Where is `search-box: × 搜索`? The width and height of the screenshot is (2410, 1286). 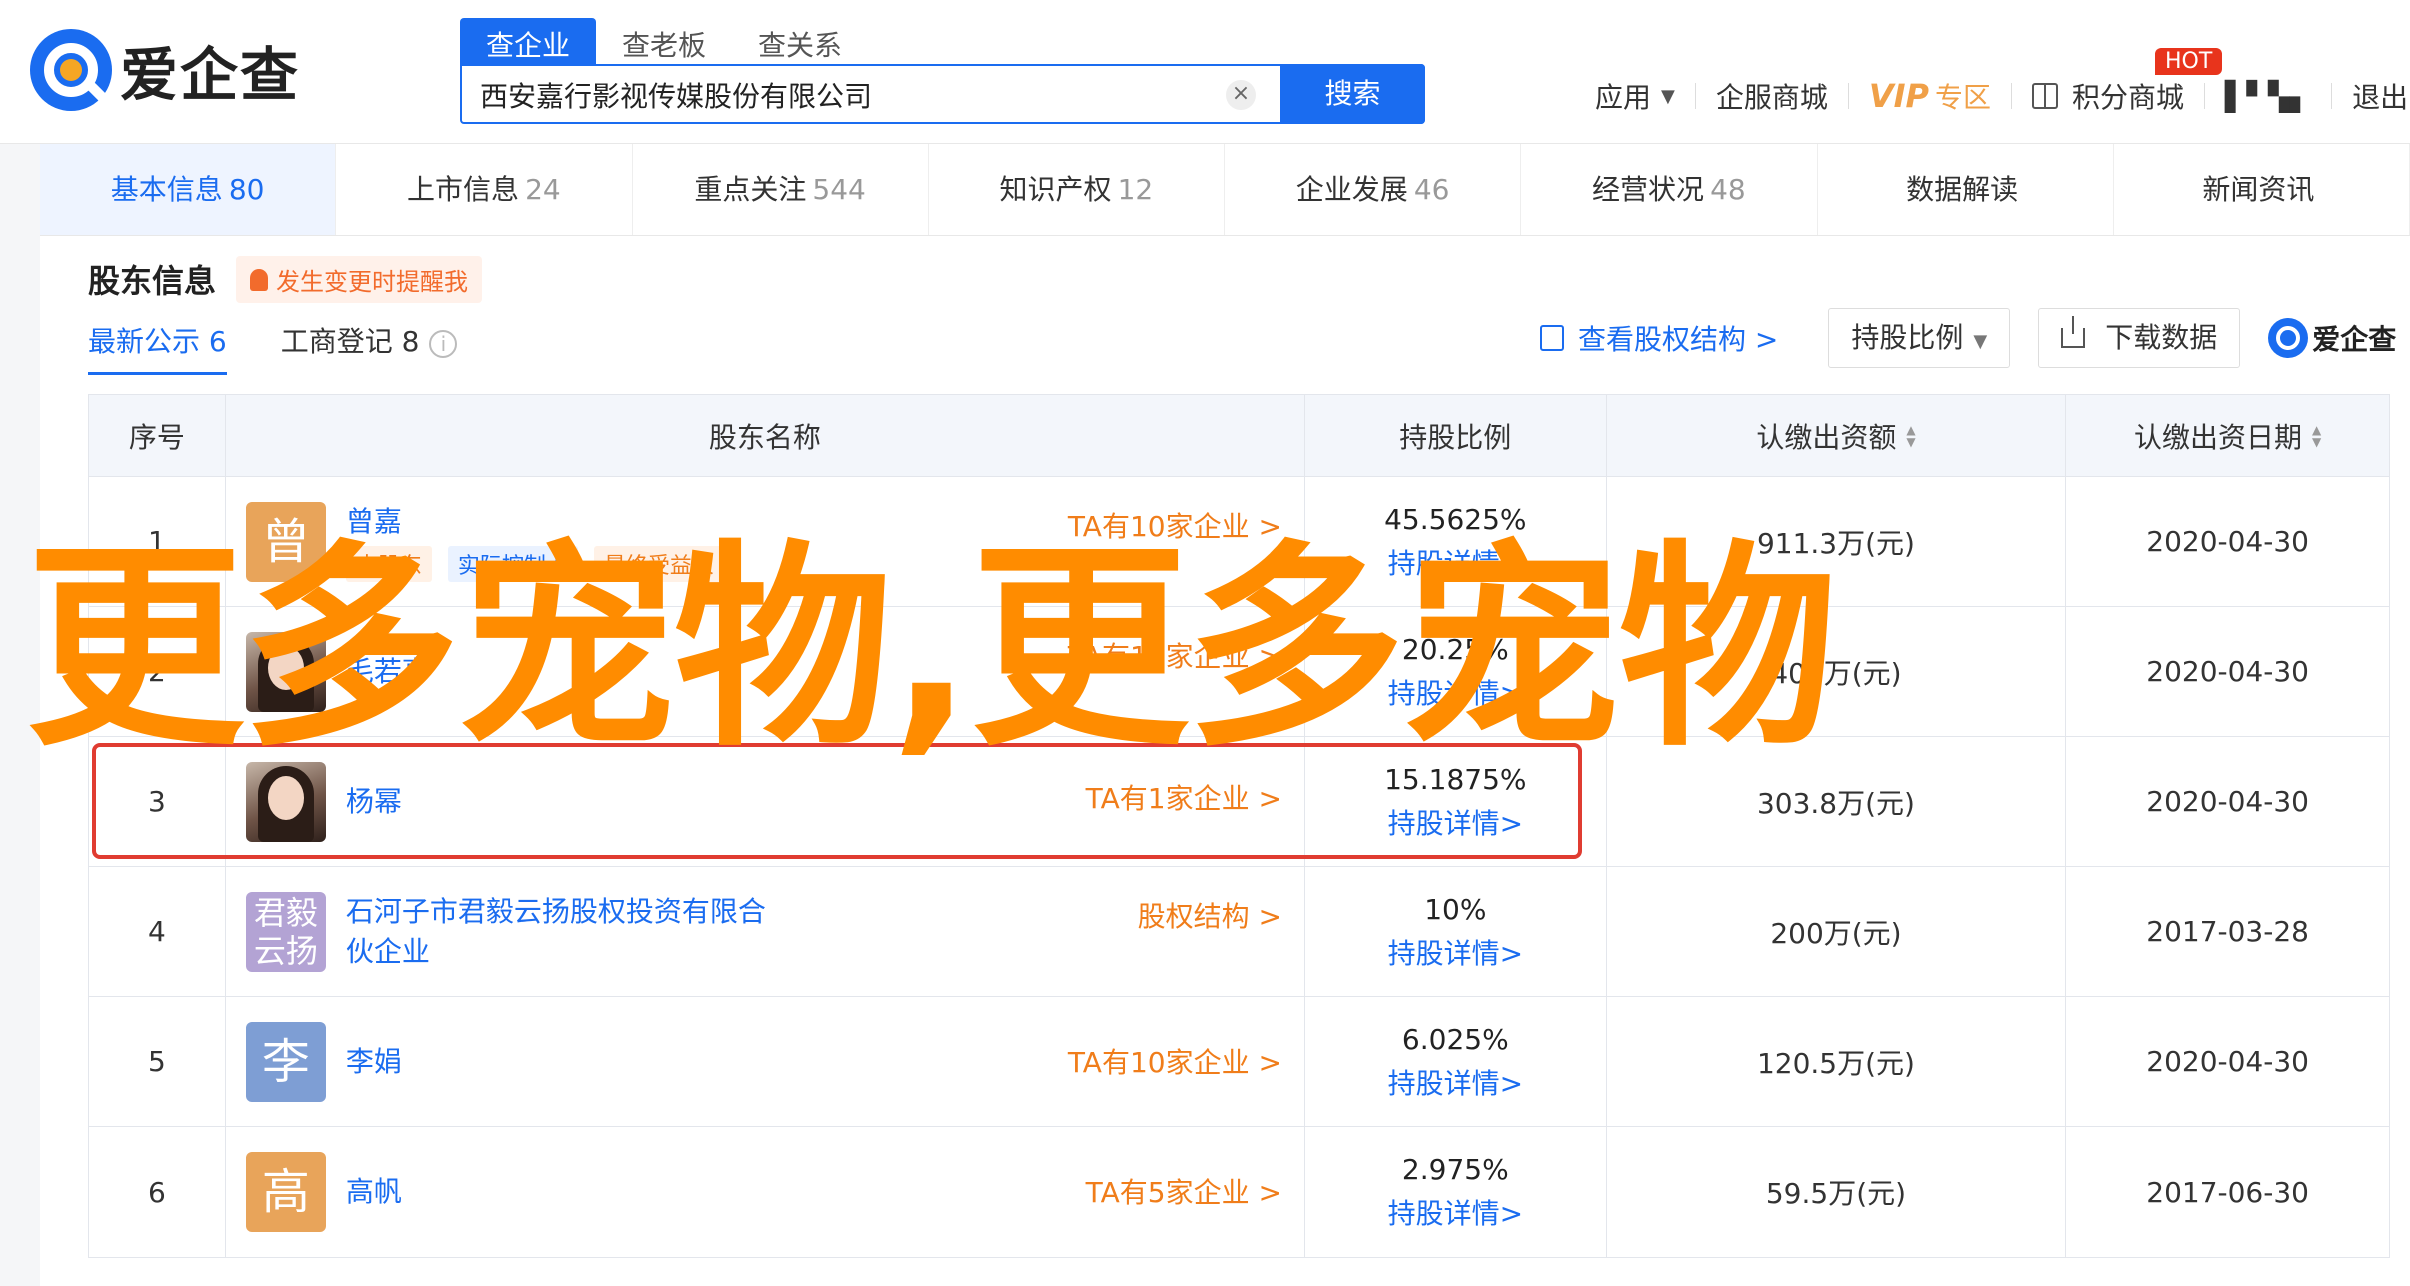 search-box: × 搜索 is located at coordinates (942, 94).